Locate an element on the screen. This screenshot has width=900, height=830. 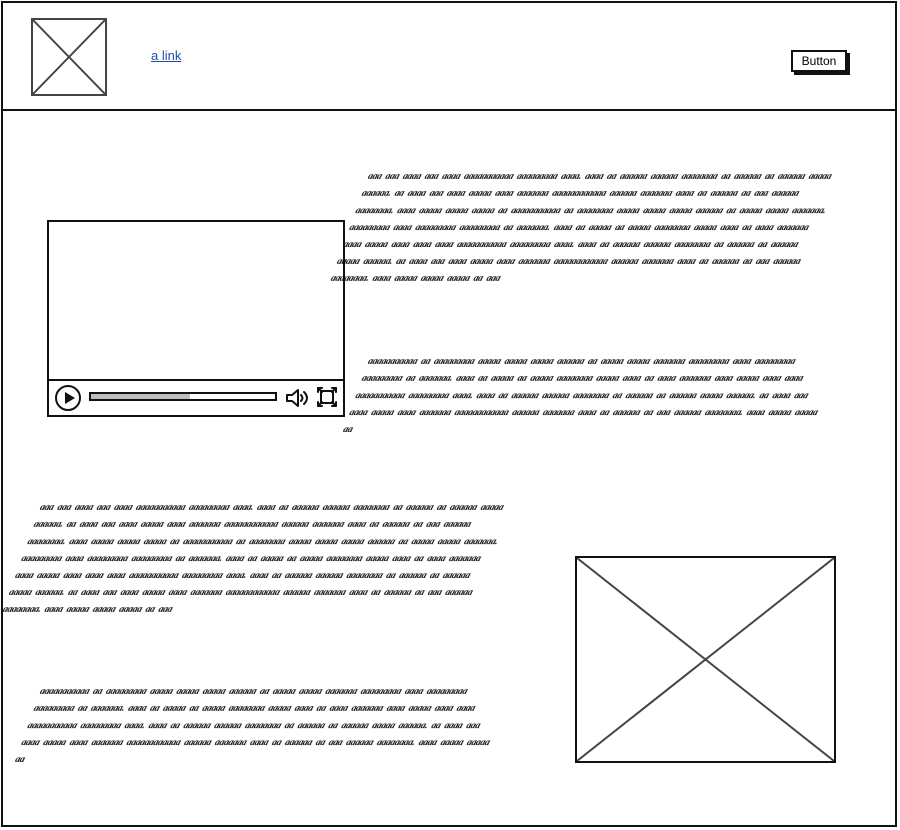
volume-icon is located at coordinates (298, 398).